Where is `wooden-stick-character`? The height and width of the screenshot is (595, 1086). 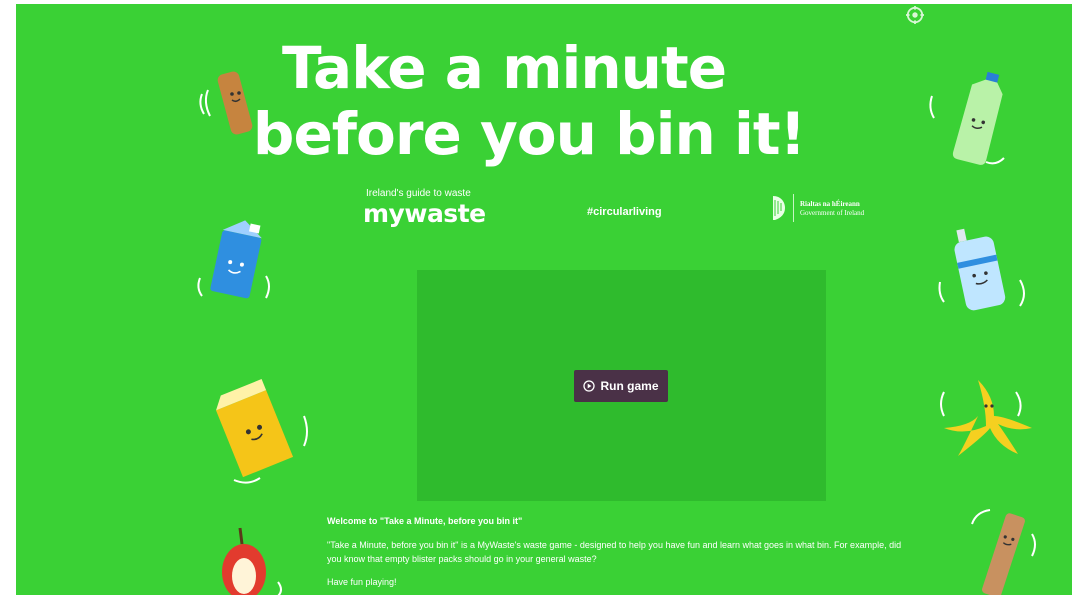 wooden-stick-character is located at coordinates (1003, 552).